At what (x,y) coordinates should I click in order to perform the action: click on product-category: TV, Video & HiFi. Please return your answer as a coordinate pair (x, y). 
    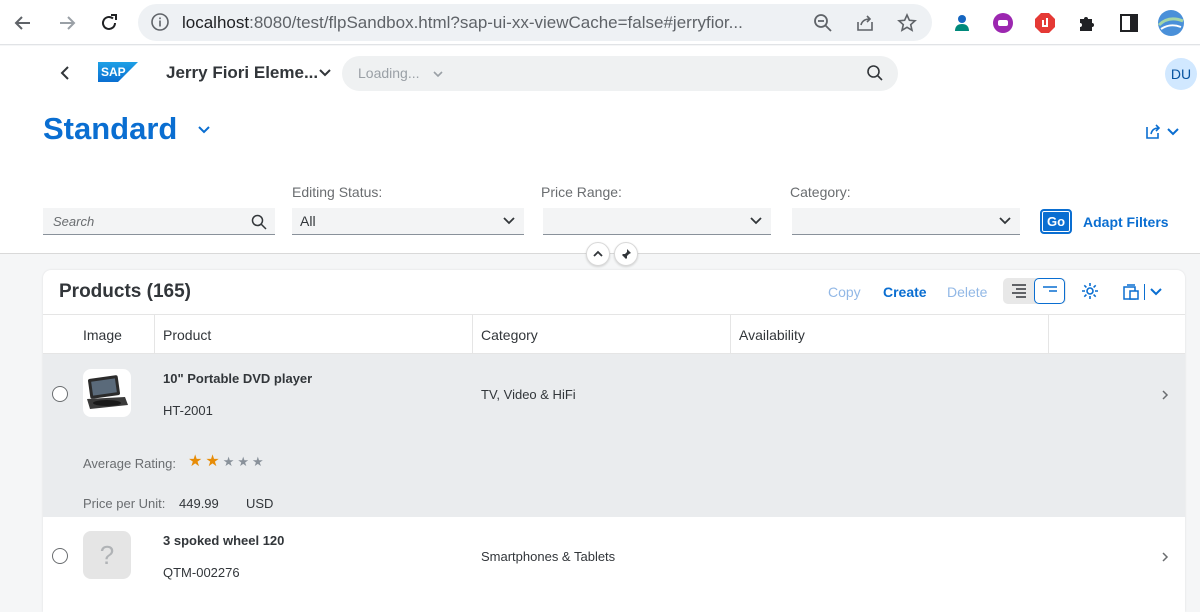
    Looking at the image, I should click on (528, 394).